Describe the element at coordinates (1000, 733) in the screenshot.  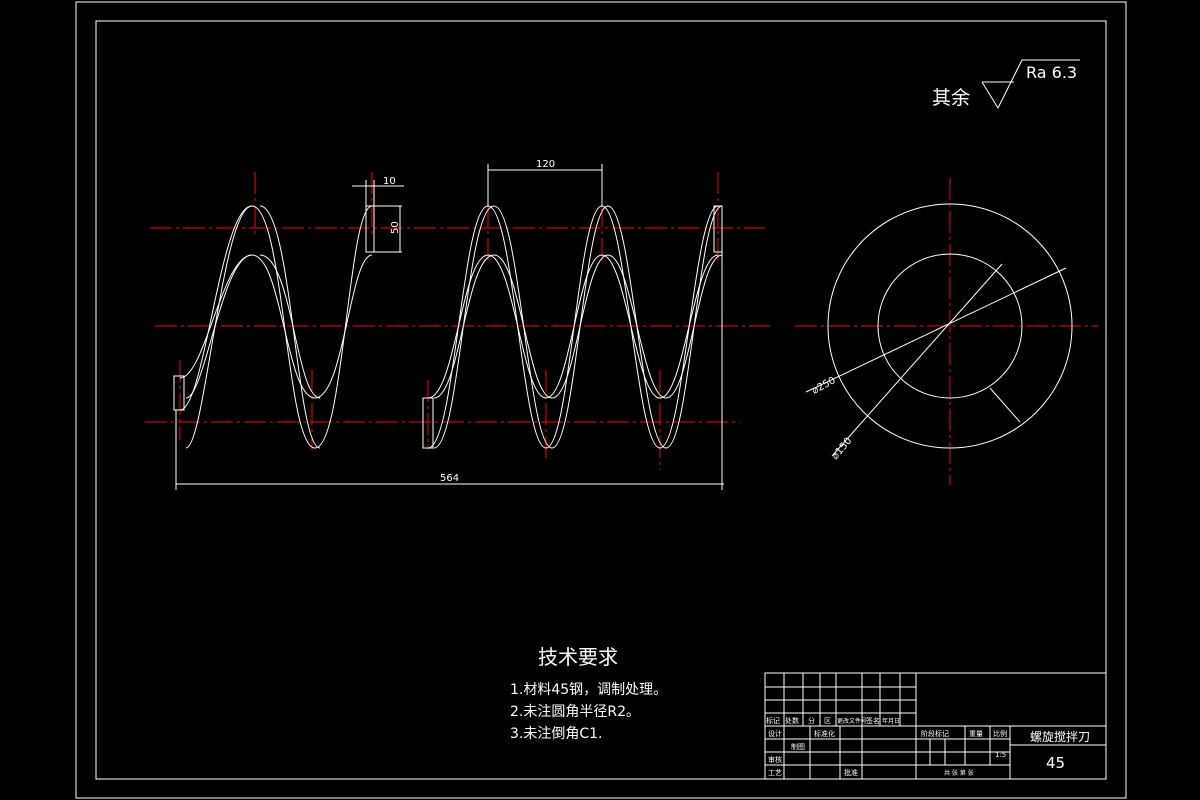
I see `tb-scale-label: 比例` at that location.